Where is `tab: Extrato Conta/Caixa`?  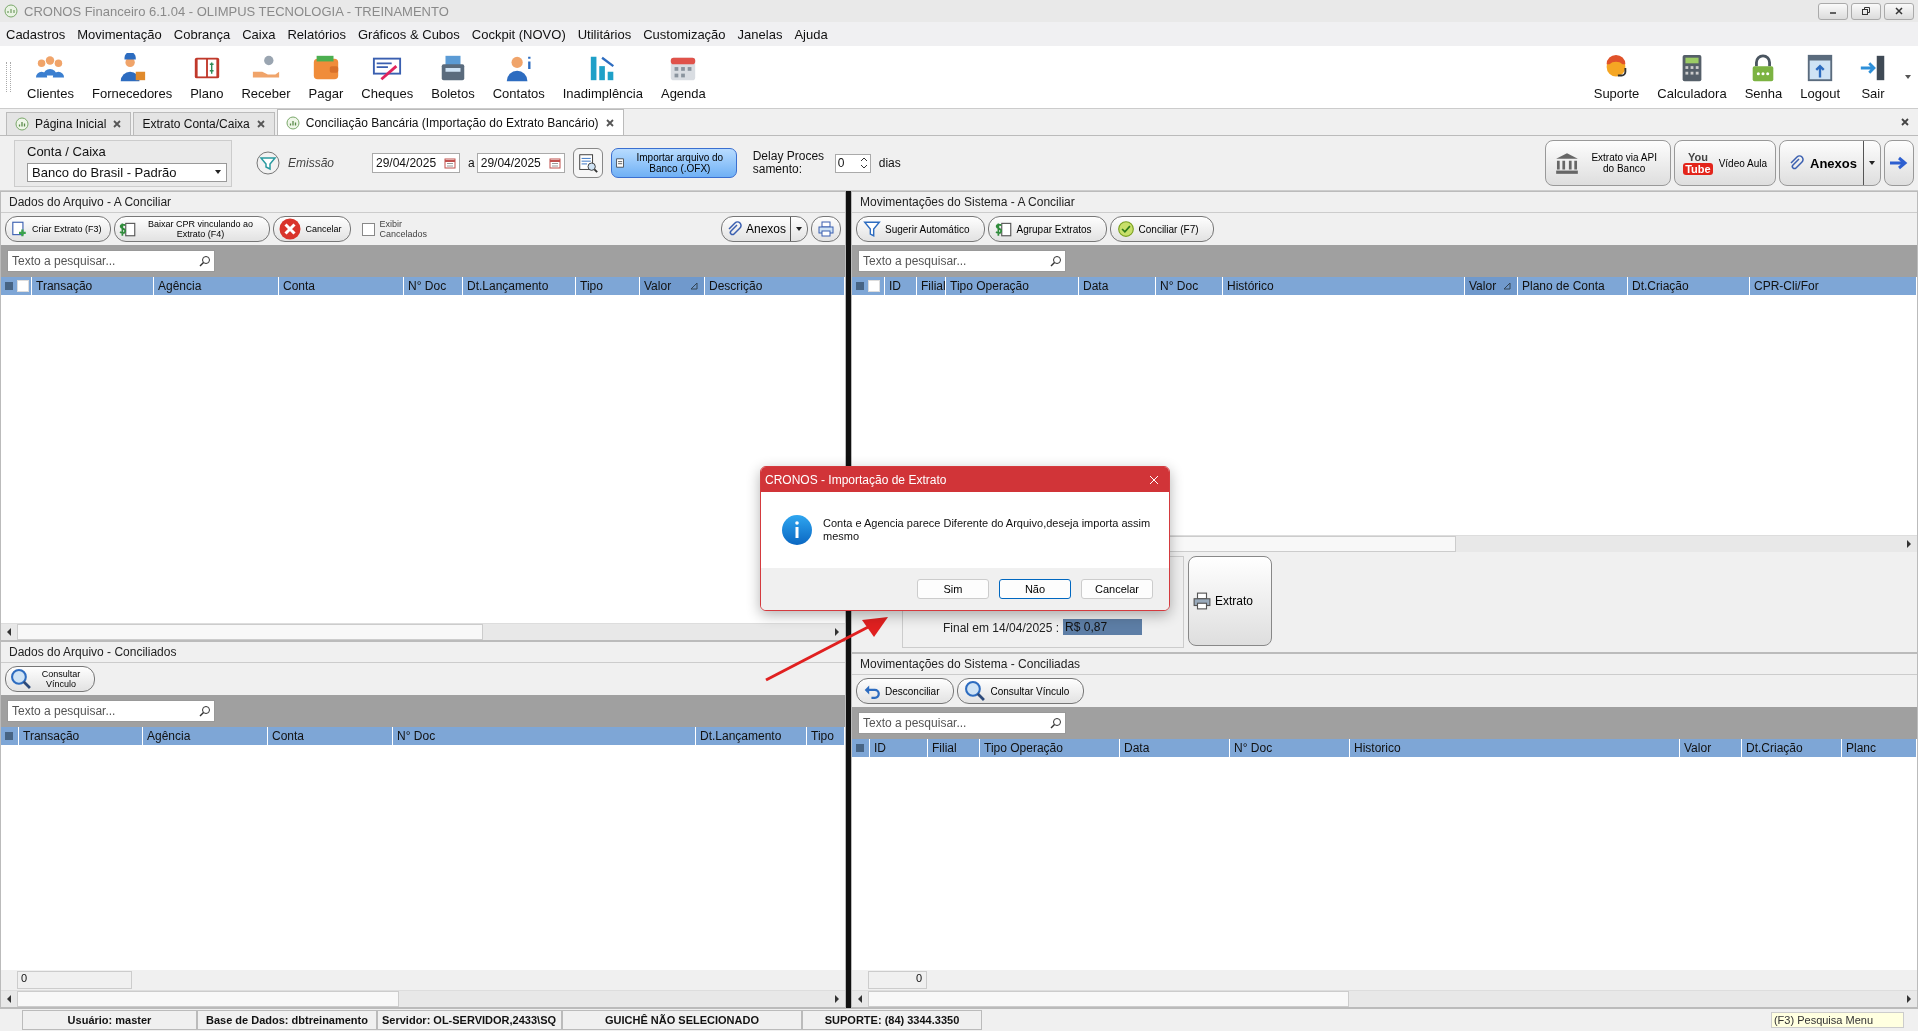 tab: Extrato Conta/Caixa is located at coordinates (204, 123).